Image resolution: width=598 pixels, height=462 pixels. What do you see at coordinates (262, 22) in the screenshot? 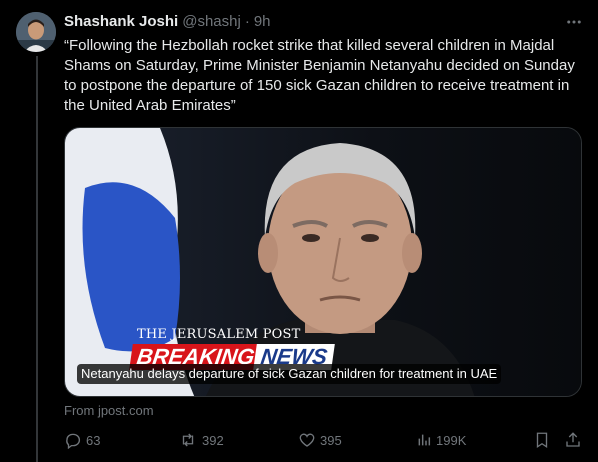
I see `timestamp: 9h` at bounding box center [262, 22].